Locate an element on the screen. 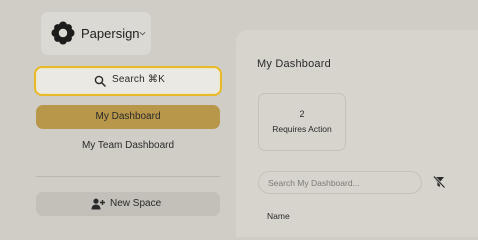 The height and width of the screenshot is (240, 478). stat-count: 2 is located at coordinates (302, 114).